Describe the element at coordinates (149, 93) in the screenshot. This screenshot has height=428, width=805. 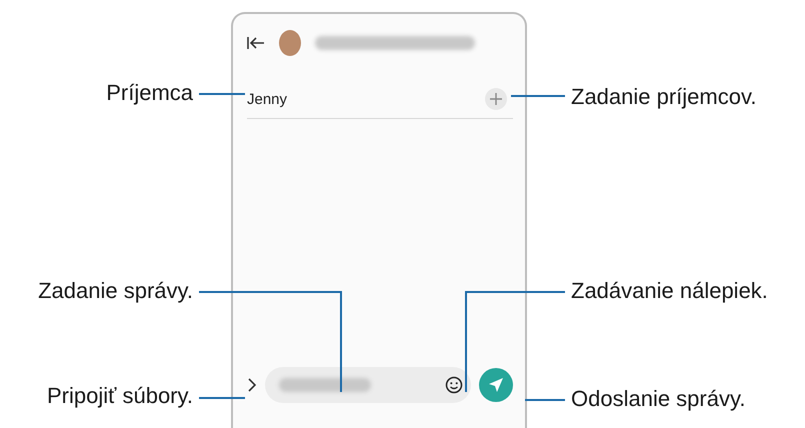
I see `callout-label: Príjemca` at that location.